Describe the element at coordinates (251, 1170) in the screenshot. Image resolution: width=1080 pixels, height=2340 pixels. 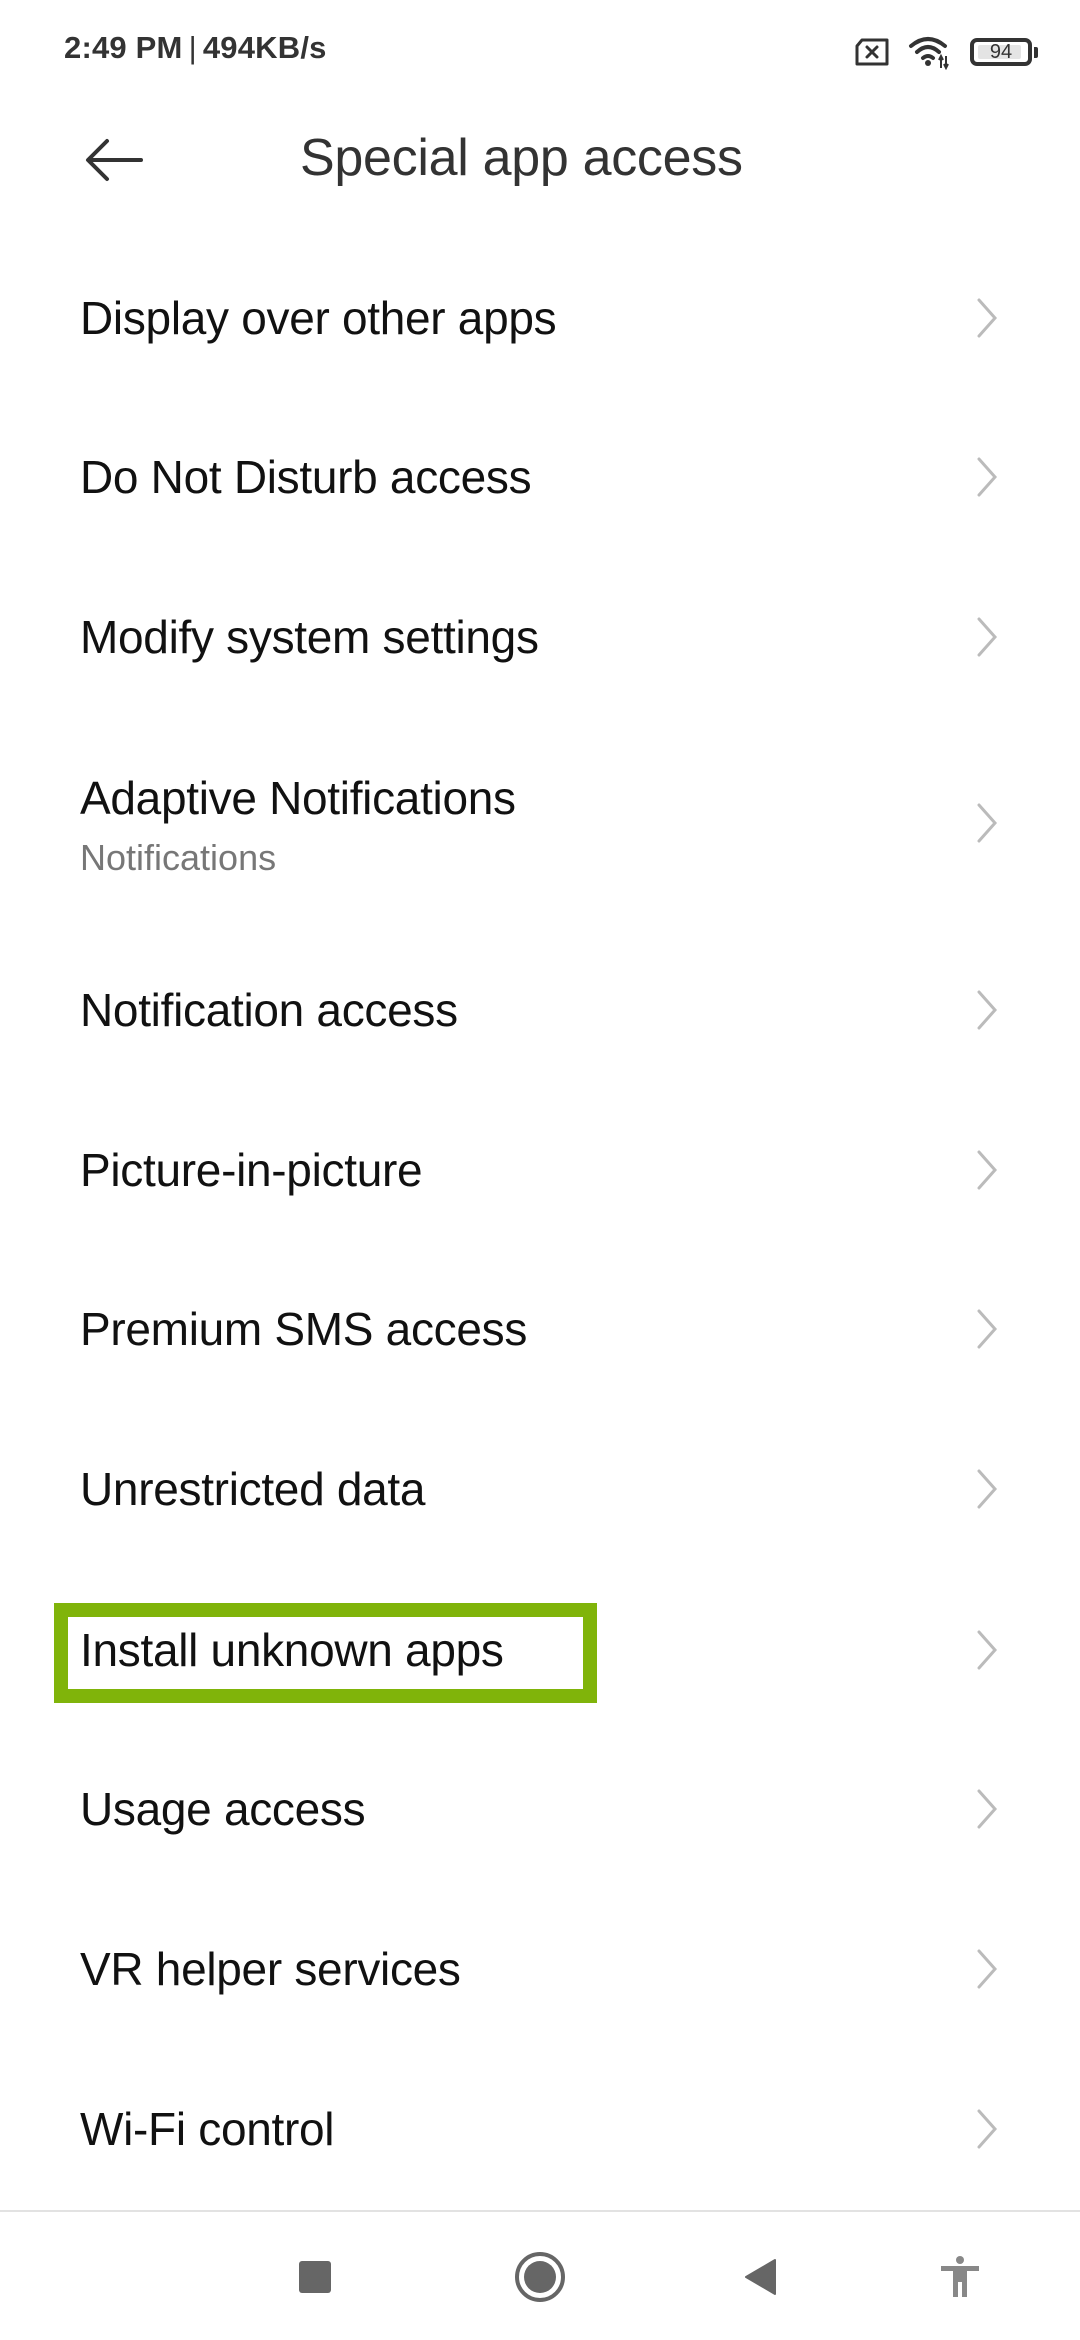
I see `list-item-label: Picture-in-picture` at that location.